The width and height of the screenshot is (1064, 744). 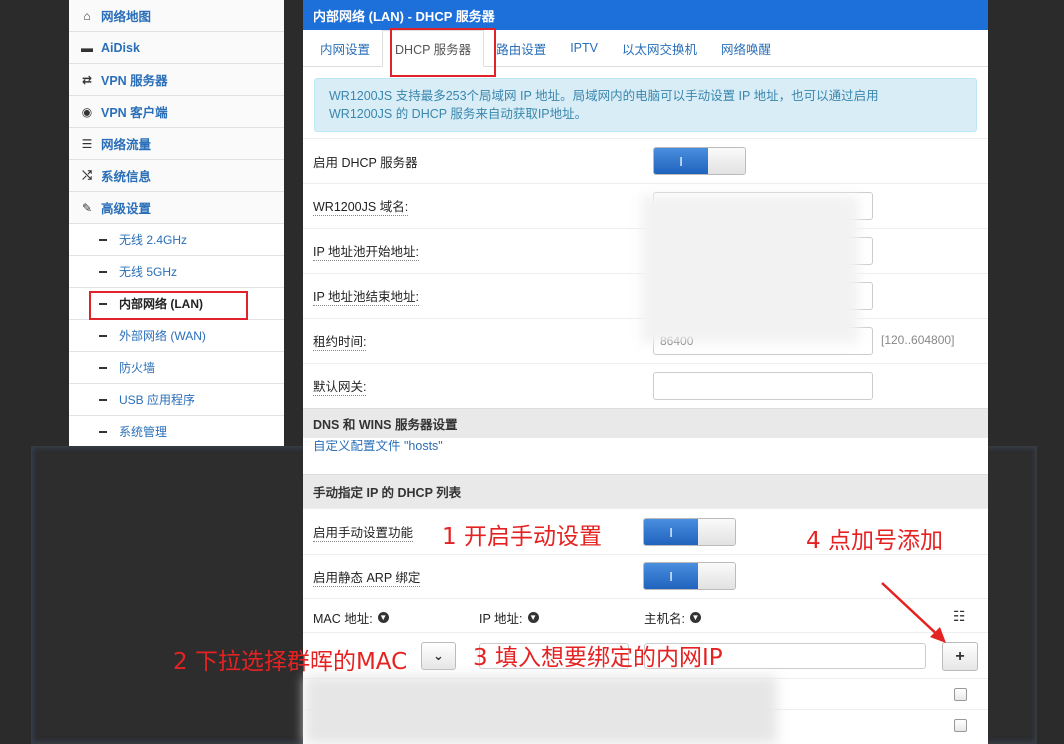 I want to click on hosts-link: 自定义配置文件 "hosts", so click(x=378, y=446).